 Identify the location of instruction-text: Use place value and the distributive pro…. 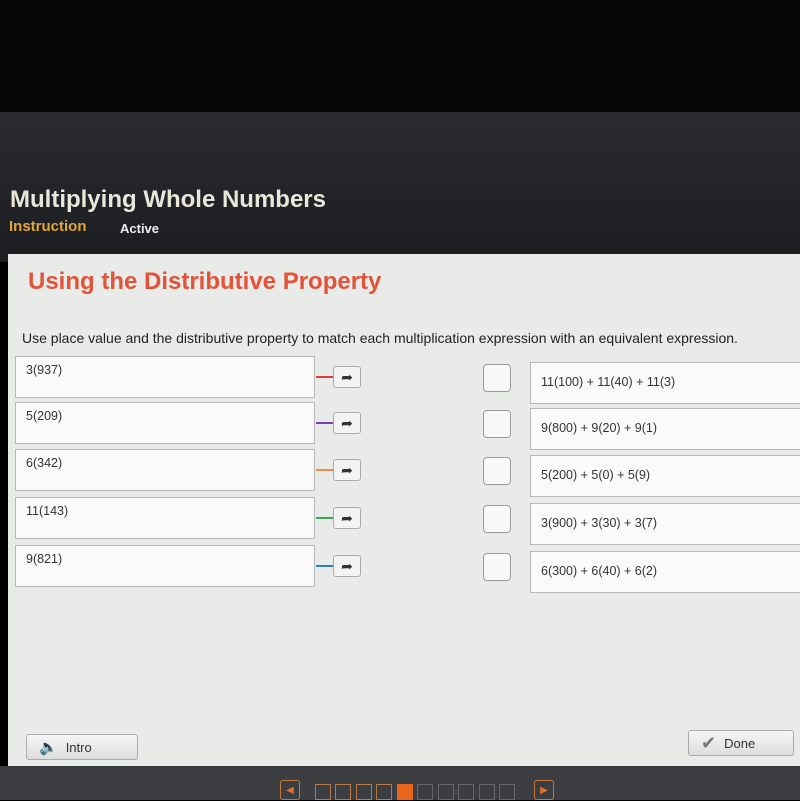
(380, 338).